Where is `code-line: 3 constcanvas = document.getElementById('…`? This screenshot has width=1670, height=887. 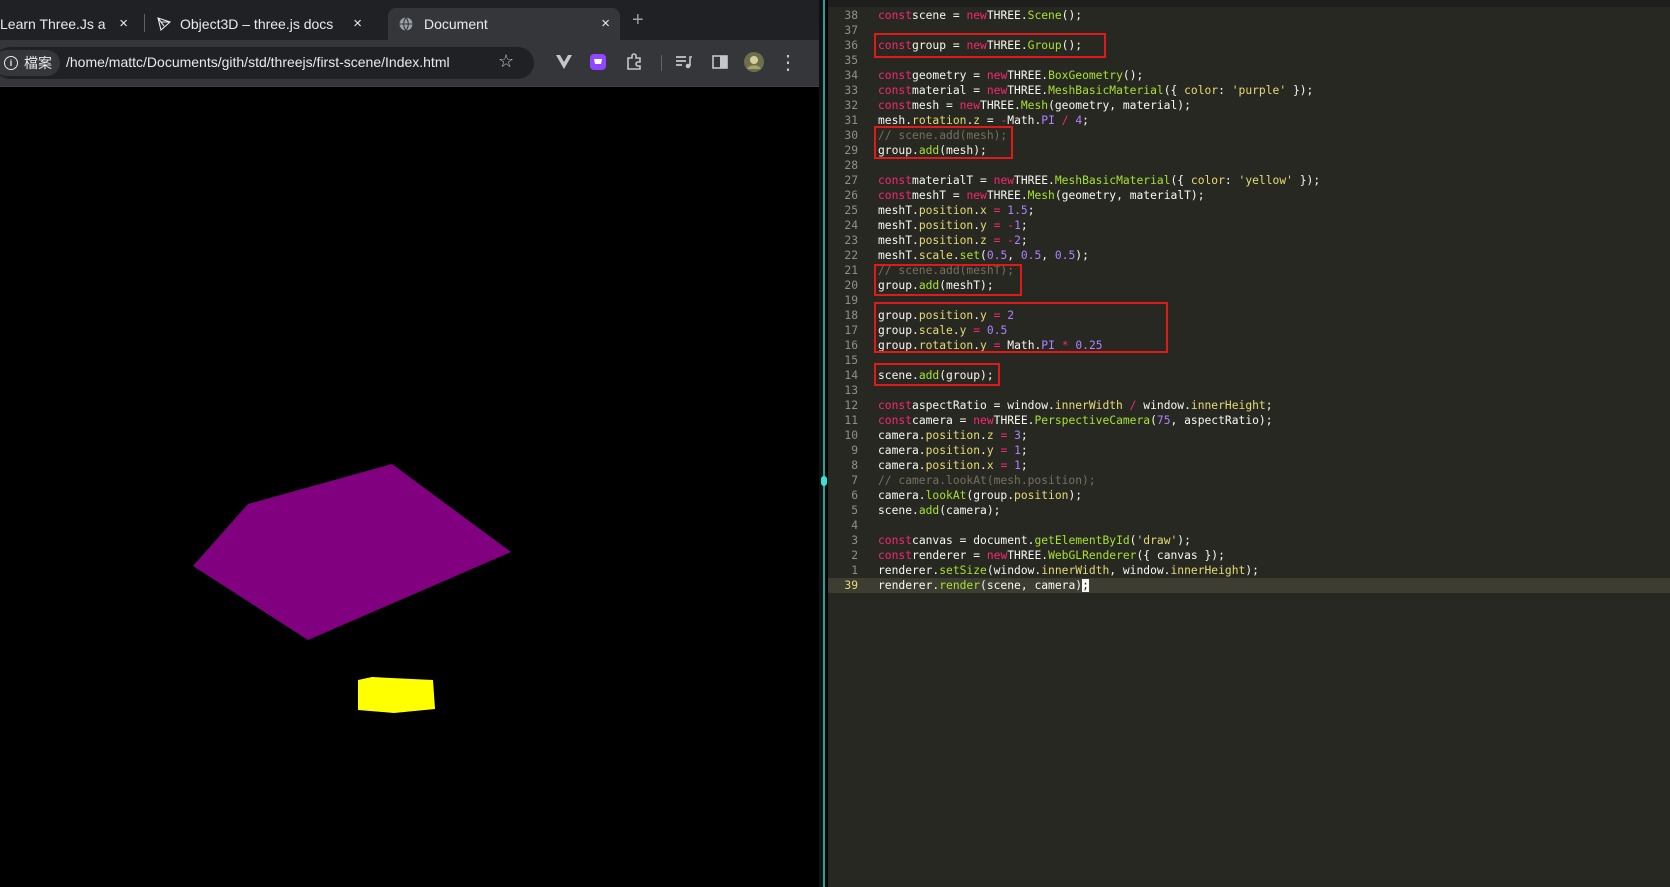
code-line: 3 constcanvas = document.getElementById('… is located at coordinates (1249, 540).